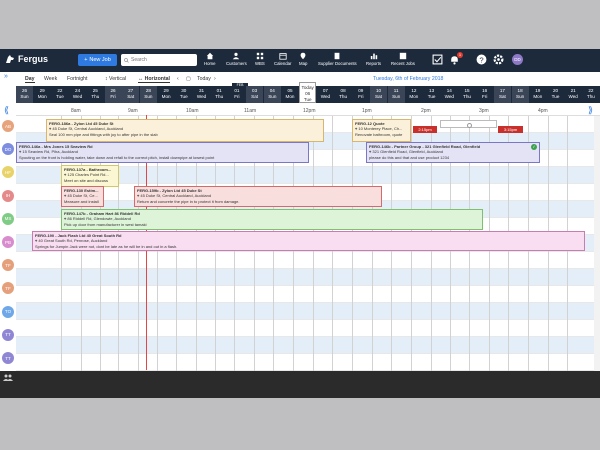 The height and width of the screenshot is (450, 600). What do you see at coordinates (26, 59) in the screenshot?
I see `fergus-logo: Fergus` at bounding box center [26, 59].